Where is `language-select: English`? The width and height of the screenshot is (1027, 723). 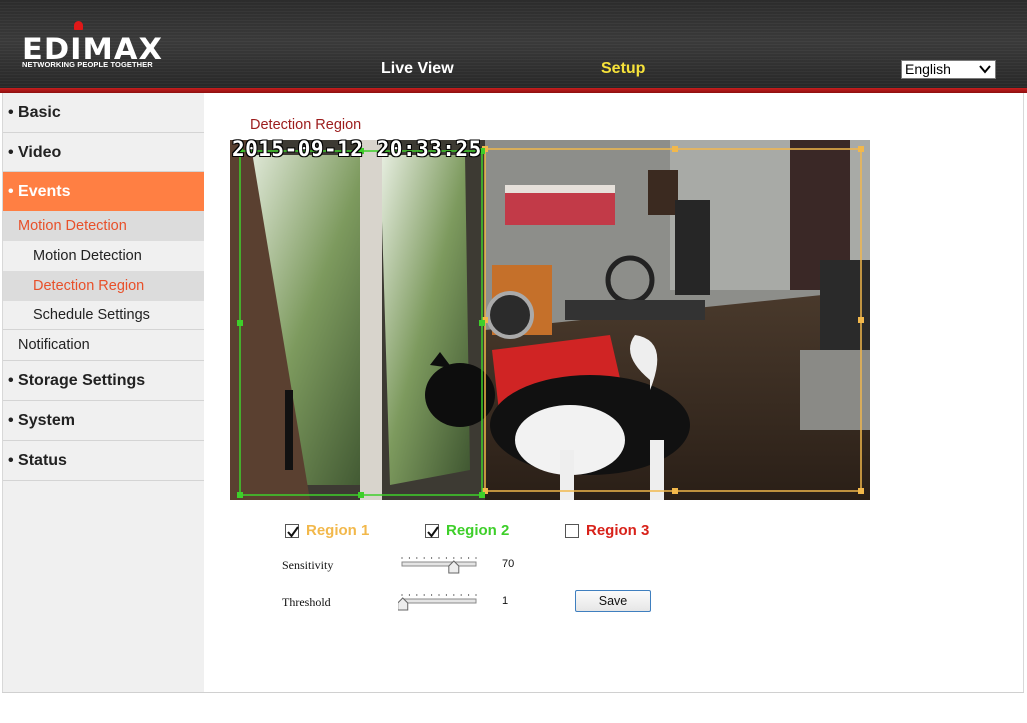 language-select: English is located at coordinates (948, 69).